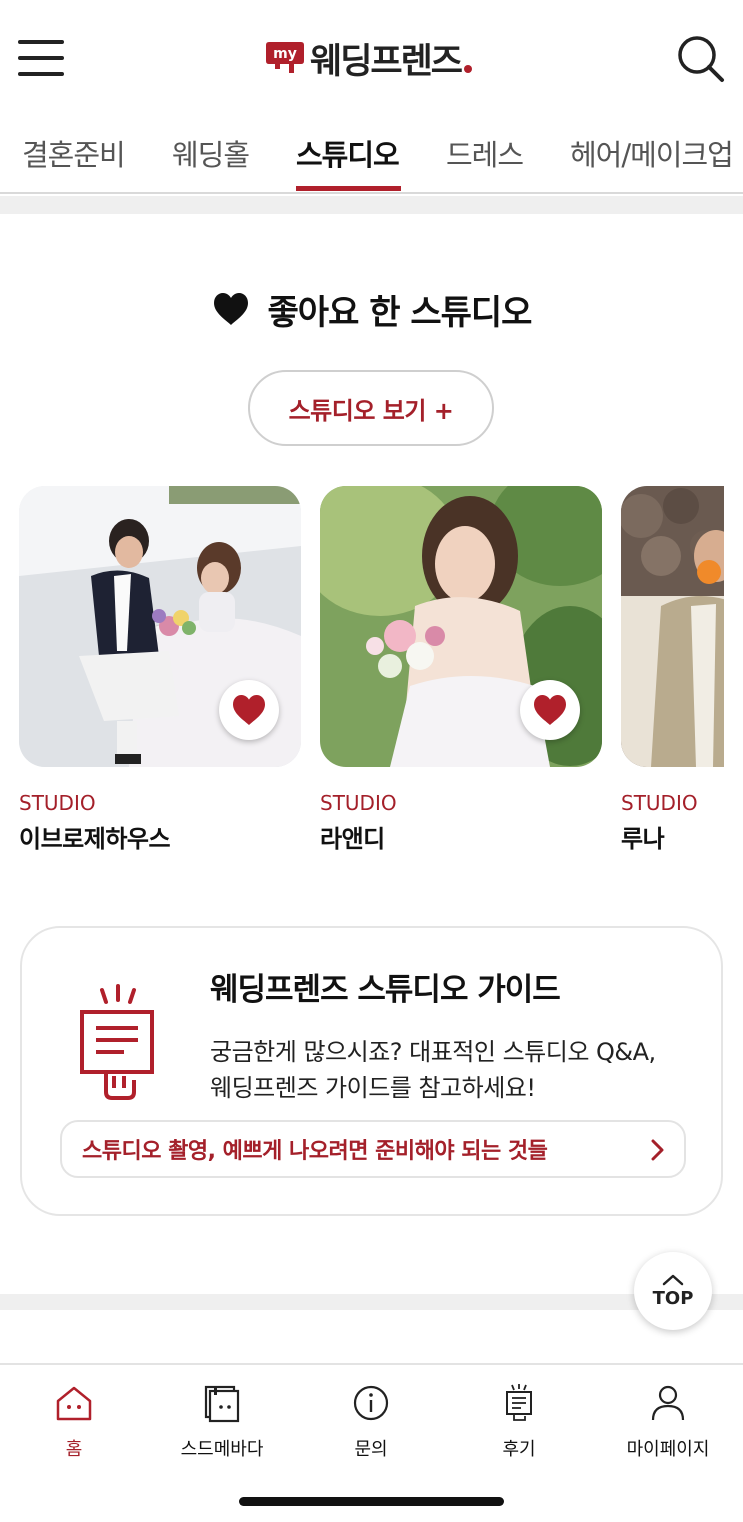 Image resolution: width=743 pixels, height=1522 pixels. Describe the element at coordinates (373, 1088) in the screenshot. I see `guide-desc-line: 웨딩프렌즈 가이드를 참고하세요!` at that location.